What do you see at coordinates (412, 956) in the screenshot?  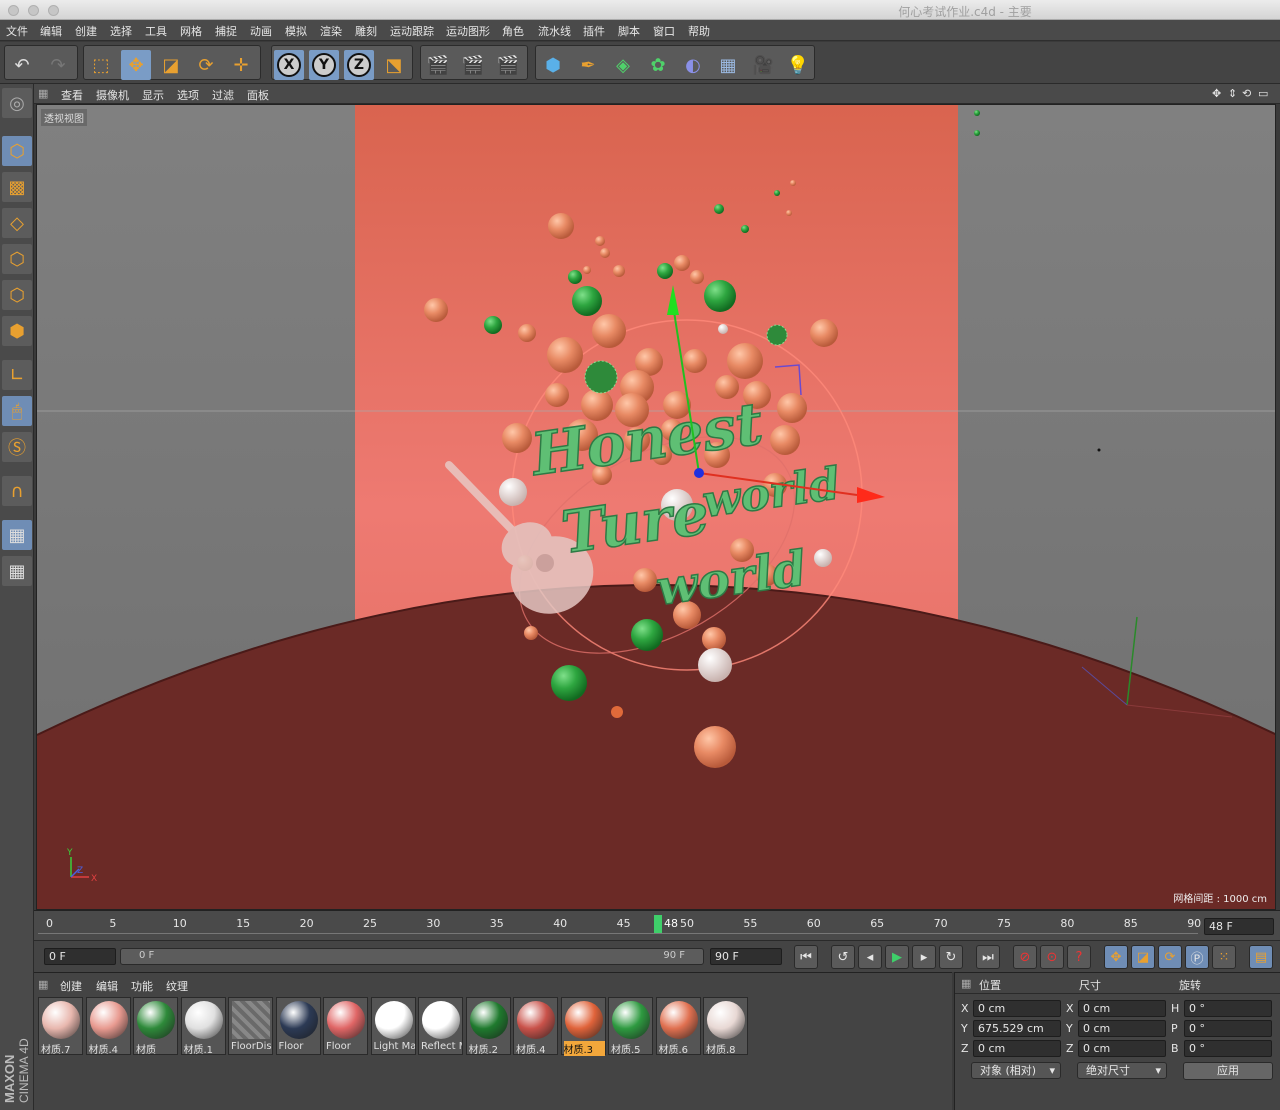 I see `preview-range-slider: 0 F 90 F` at bounding box center [412, 956].